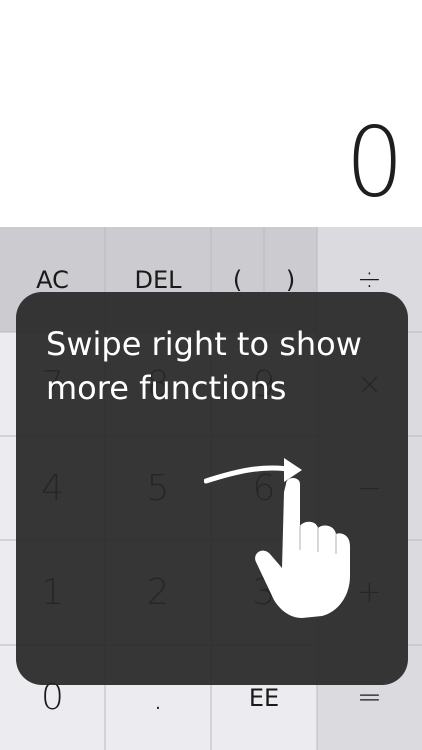 This screenshot has width=422, height=750. What do you see at coordinates (277, 538) in the screenshot?
I see `swipe-right-hand-icon` at bounding box center [277, 538].